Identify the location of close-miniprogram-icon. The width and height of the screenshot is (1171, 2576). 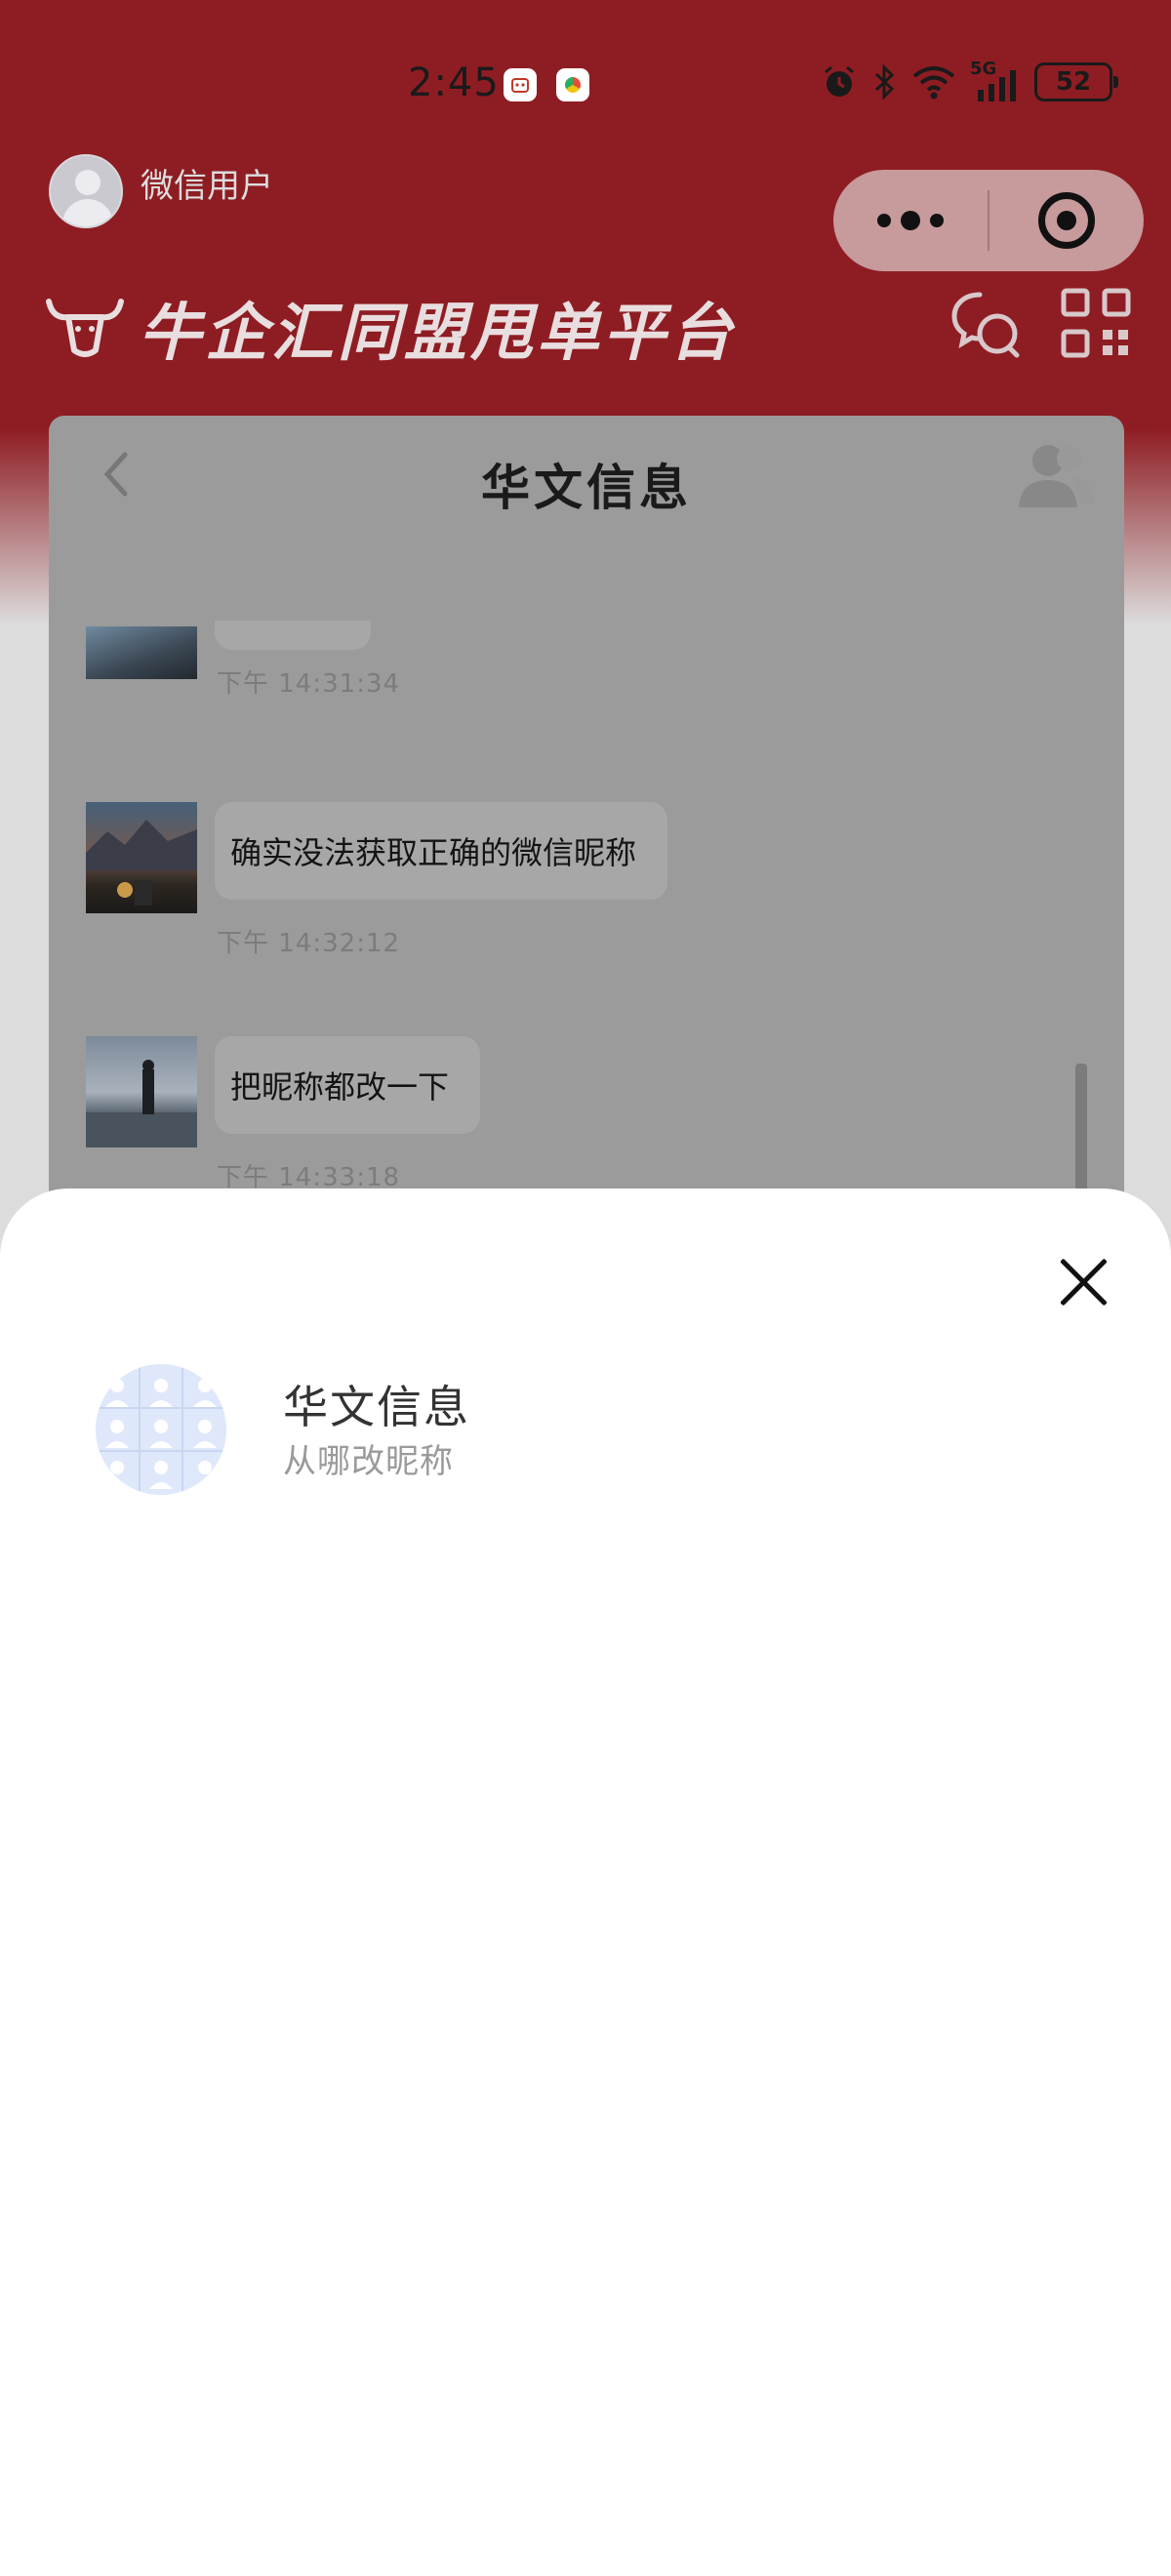
(1066, 220).